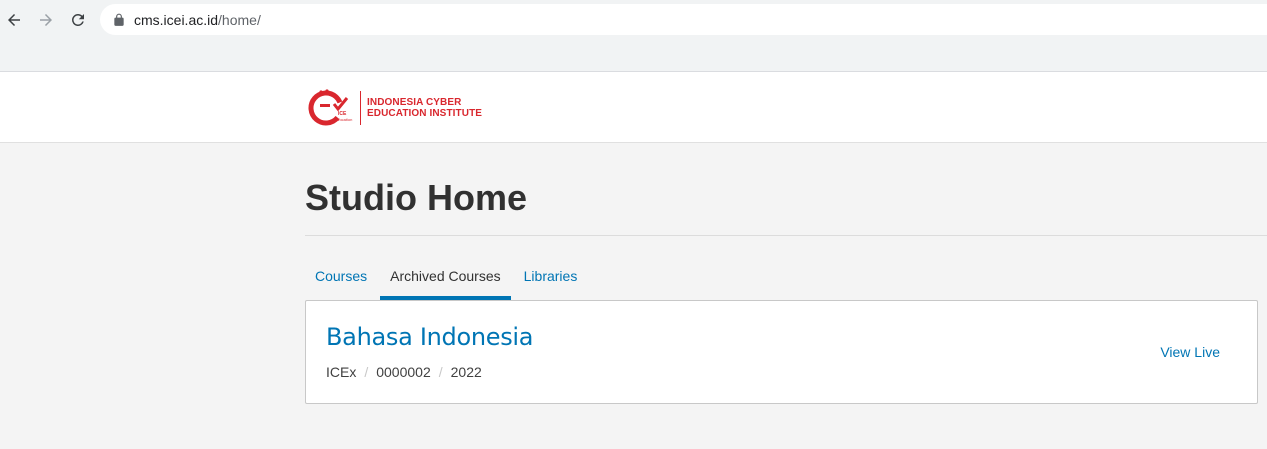  Describe the element at coordinates (360, 108) in the screenshot. I see `logo-divider` at that location.